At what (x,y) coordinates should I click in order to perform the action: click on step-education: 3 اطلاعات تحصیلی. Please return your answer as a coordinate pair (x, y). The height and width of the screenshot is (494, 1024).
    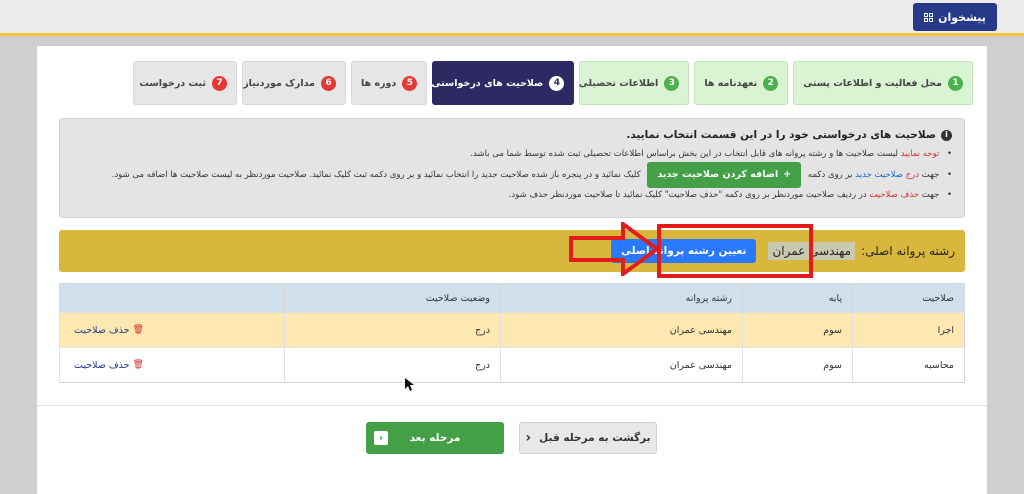
    Looking at the image, I should click on (634, 83).